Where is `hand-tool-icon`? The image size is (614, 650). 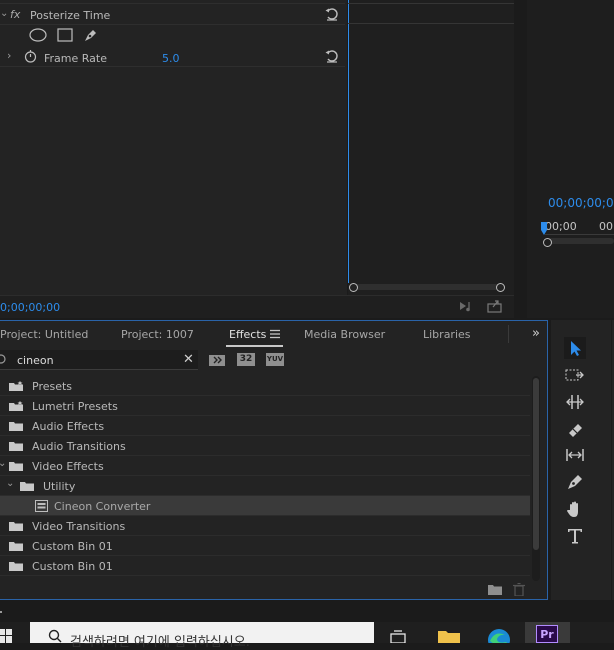 hand-tool-icon is located at coordinates (575, 509).